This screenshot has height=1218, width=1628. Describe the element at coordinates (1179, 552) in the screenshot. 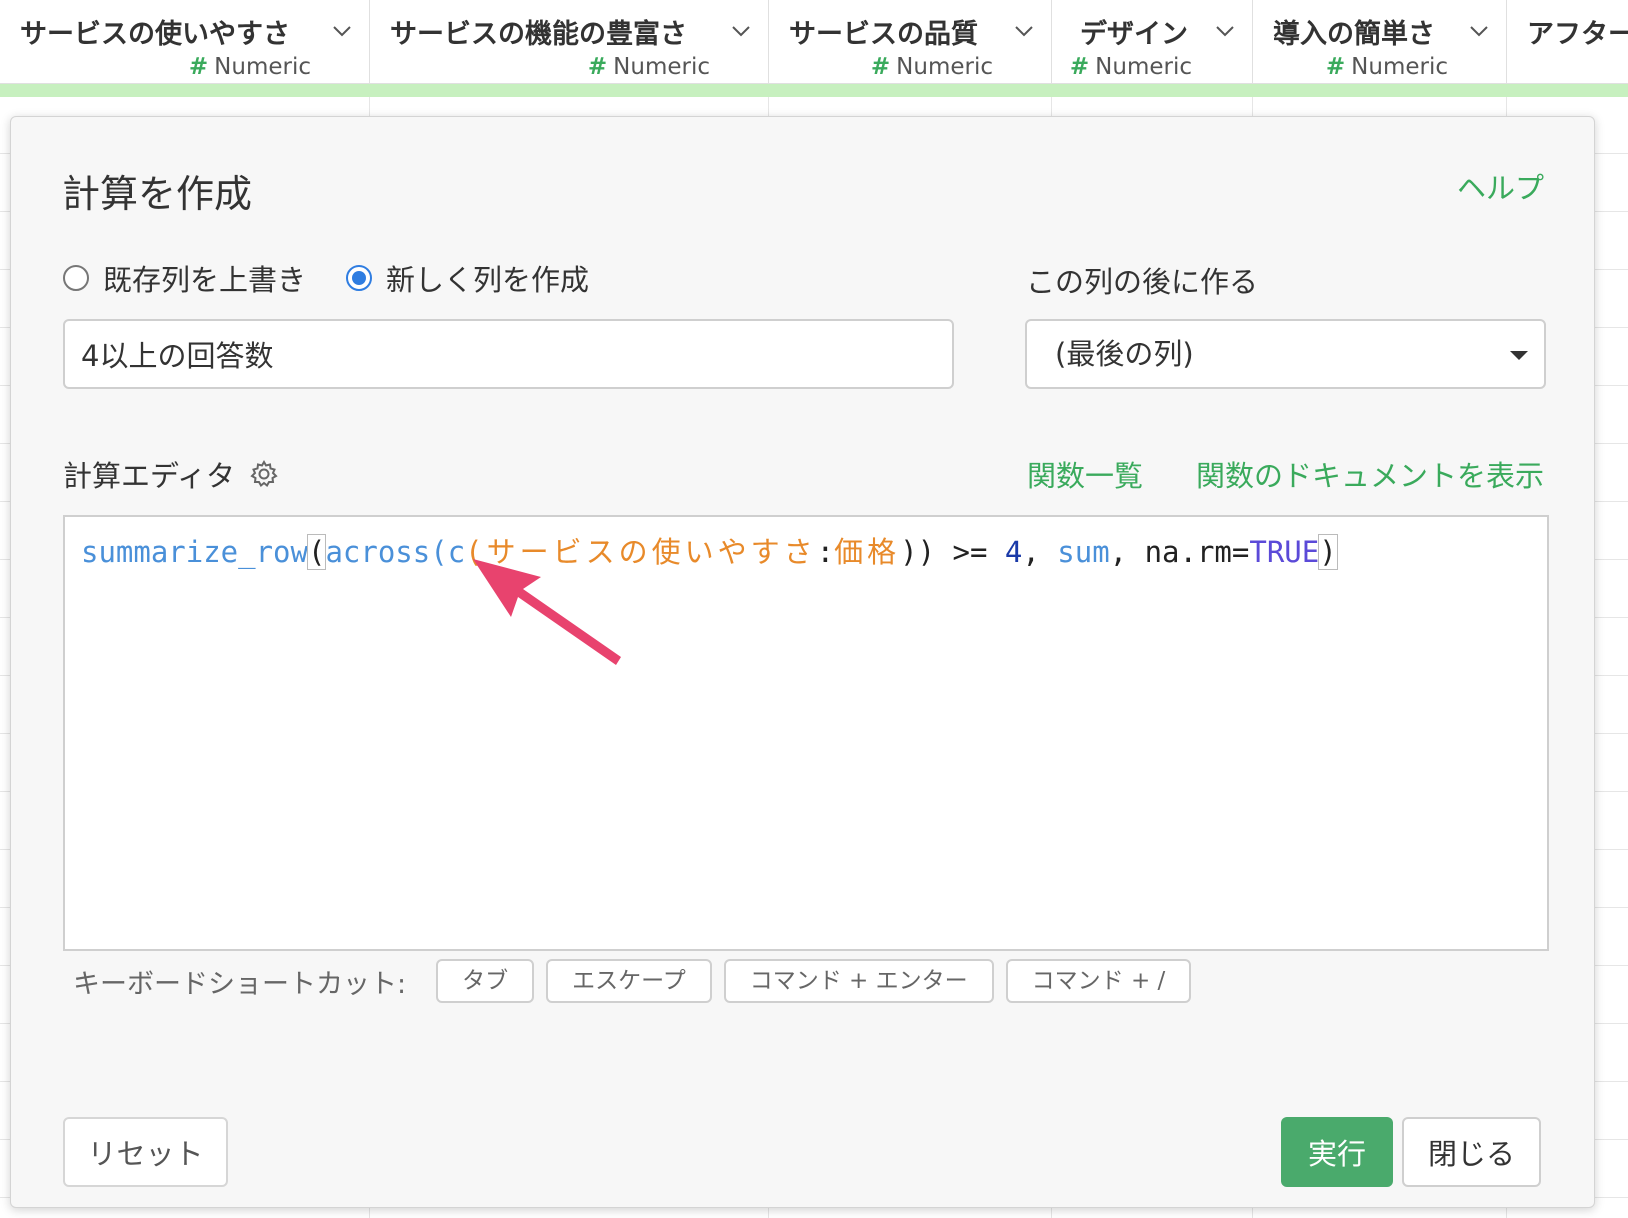

I see `code-token: , na.rm=` at that location.